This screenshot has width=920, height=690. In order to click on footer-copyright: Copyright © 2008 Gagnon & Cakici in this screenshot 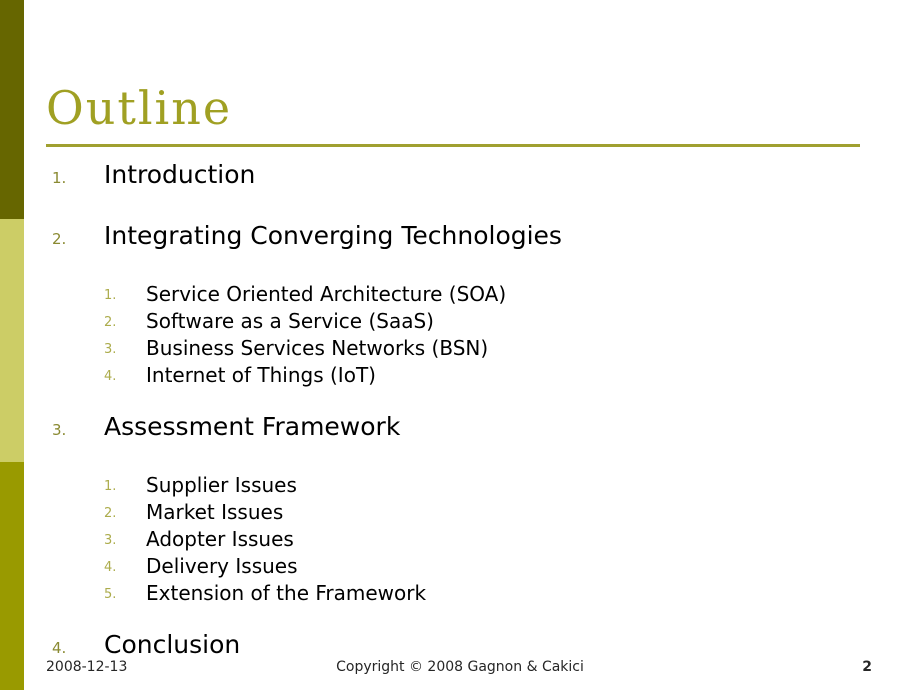, I will do `click(460, 667)`.